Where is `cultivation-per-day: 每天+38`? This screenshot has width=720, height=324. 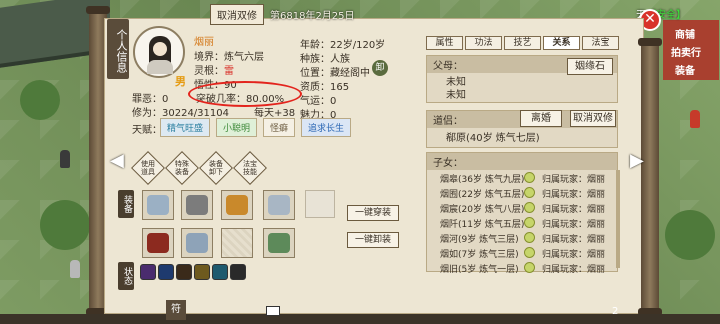
cultivation-per-day: 每天+38 is located at coordinates (275, 113).